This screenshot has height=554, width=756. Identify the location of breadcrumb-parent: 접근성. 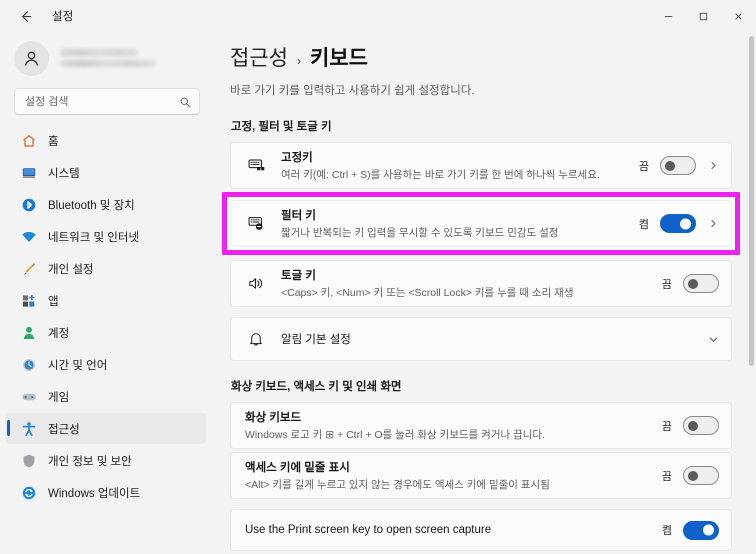
(259, 57).